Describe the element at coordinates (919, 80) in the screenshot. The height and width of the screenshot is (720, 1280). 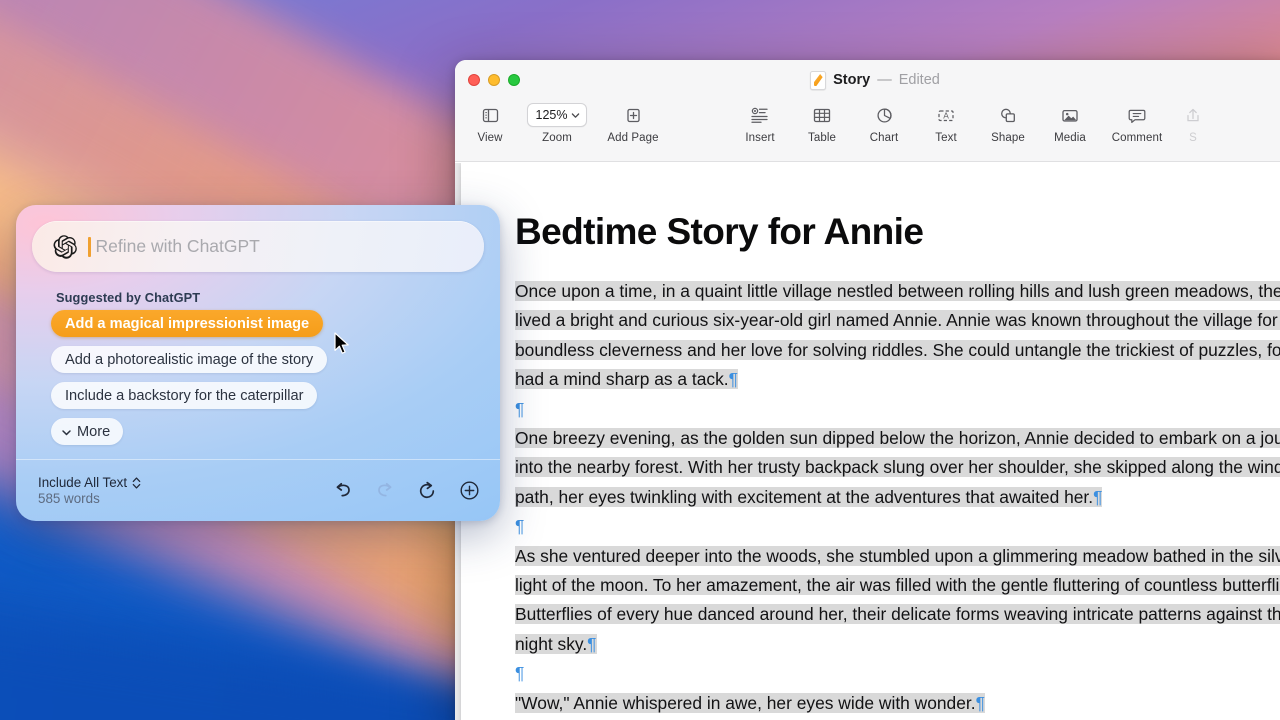
I see `edited-status: Edited` at that location.